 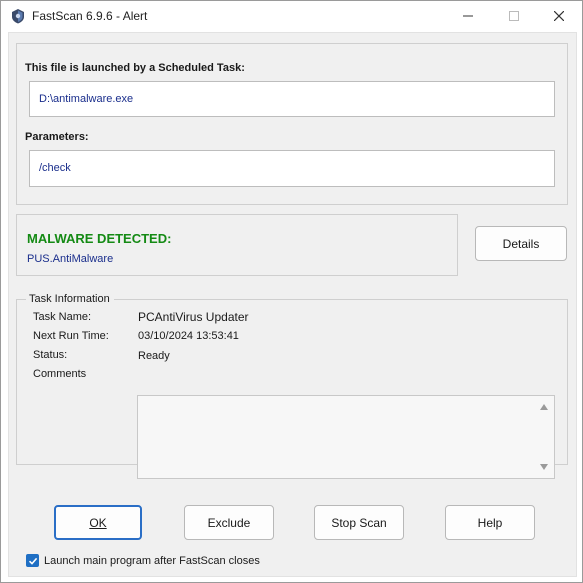 What do you see at coordinates (544, 407) in the screenshot?
I see `scroll-up-icon` at bounding box center [544, 407].